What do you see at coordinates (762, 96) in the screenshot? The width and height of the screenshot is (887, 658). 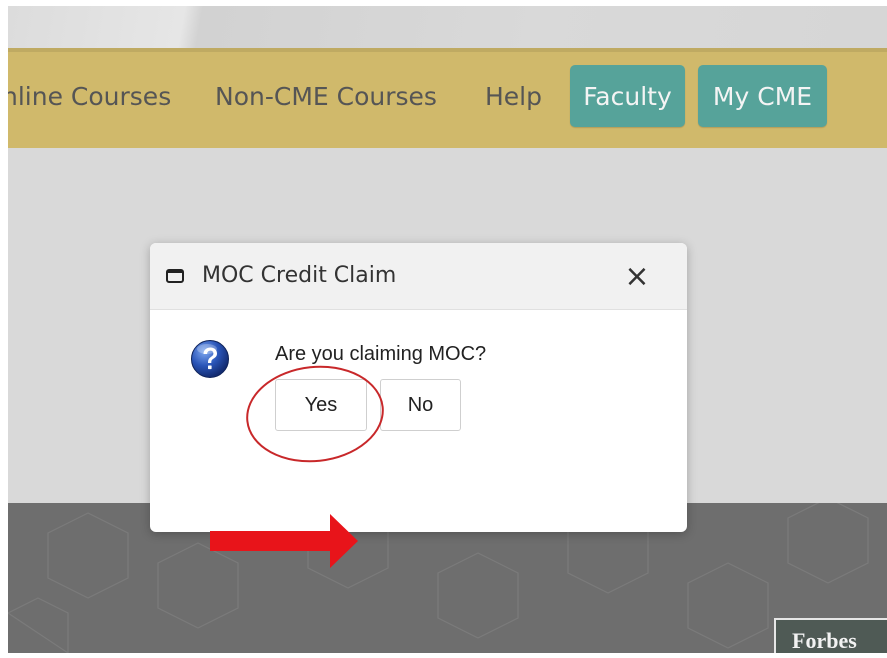 I see `my-cme-button: My CME` at bounding box center [762, 96].